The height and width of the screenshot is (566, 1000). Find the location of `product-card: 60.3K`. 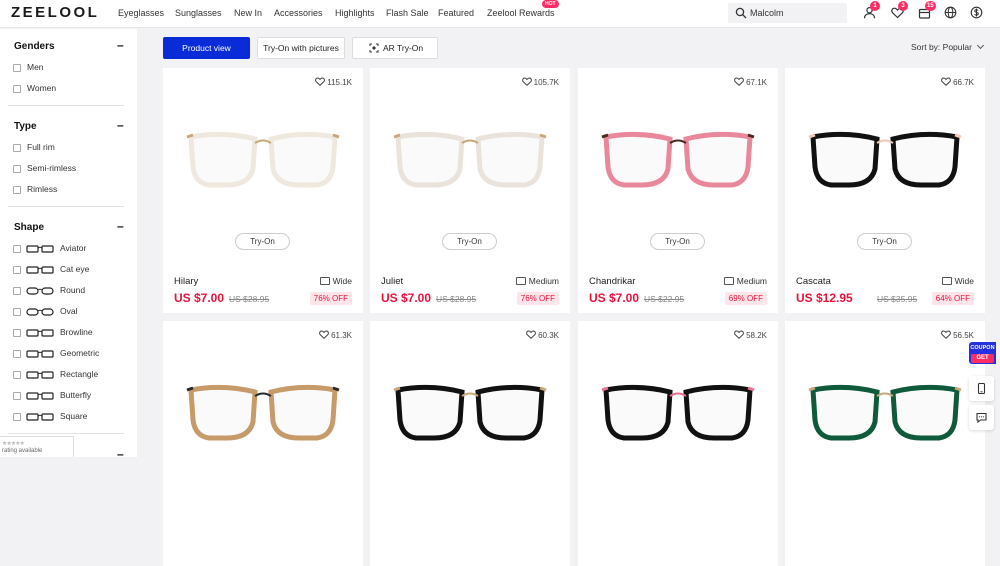

product-card: 60.3K is located at coordinates (470, 443).